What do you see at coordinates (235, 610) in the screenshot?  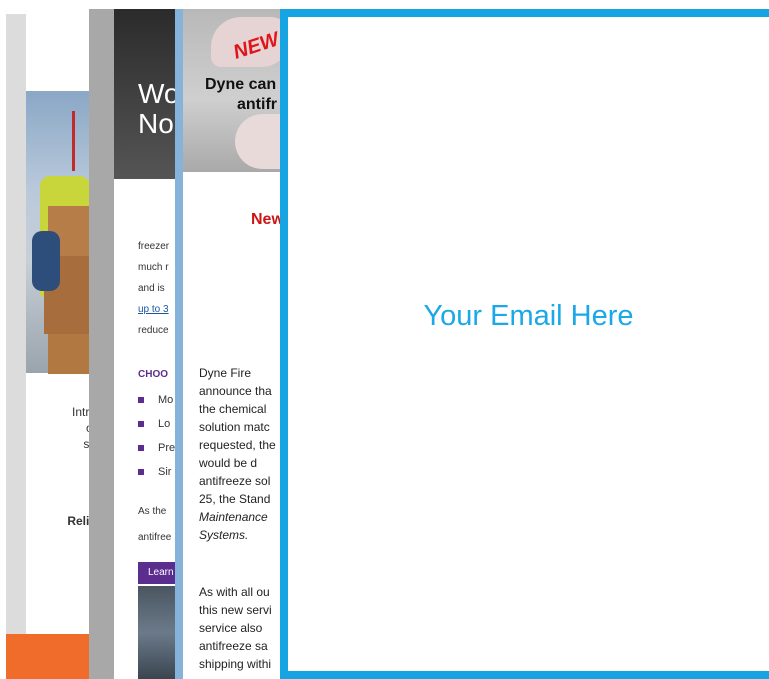 I see `paragraph-line: this new servi` at bounding box center [235, 610].